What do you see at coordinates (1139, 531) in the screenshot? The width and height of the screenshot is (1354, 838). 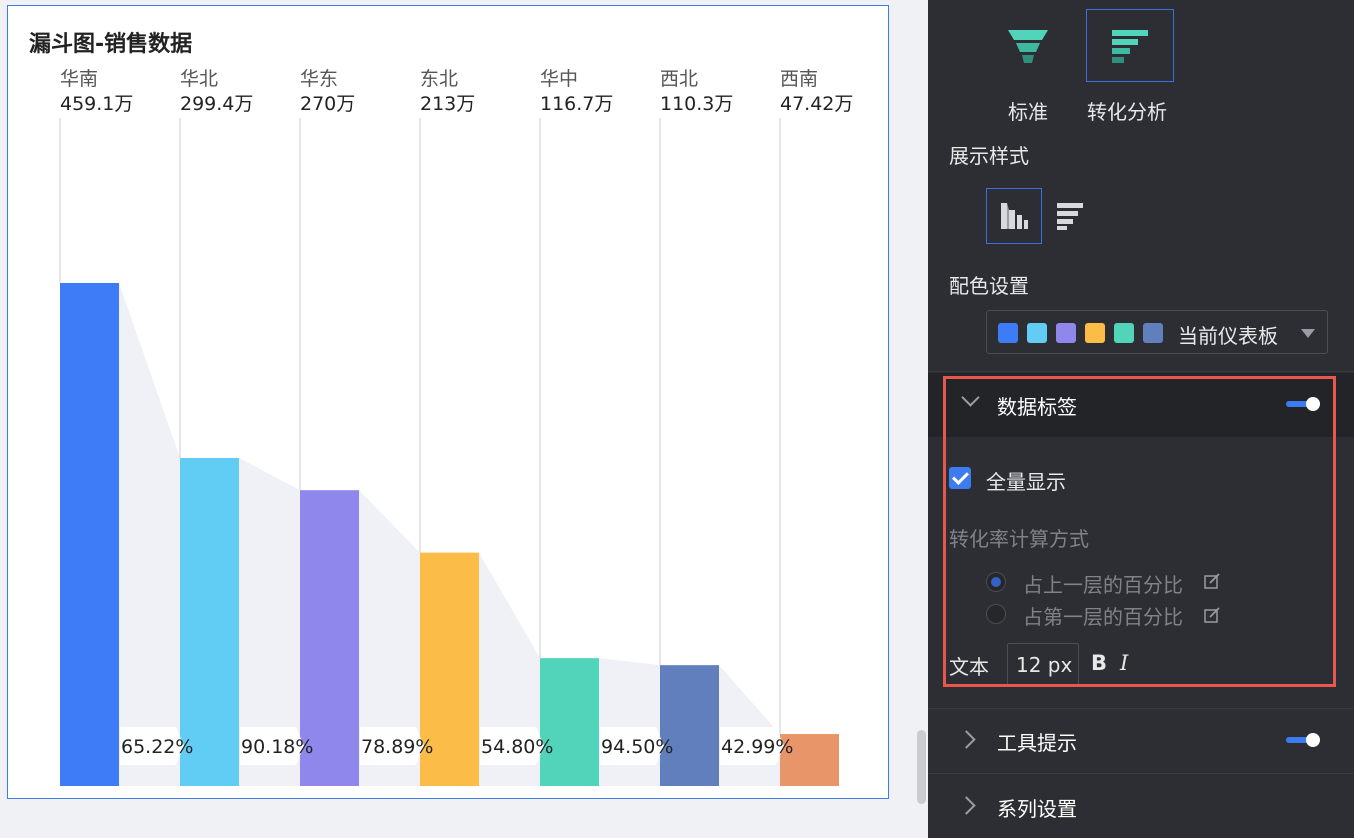 I see `highlight-annotation-box` at bounding box center [1139, 531].